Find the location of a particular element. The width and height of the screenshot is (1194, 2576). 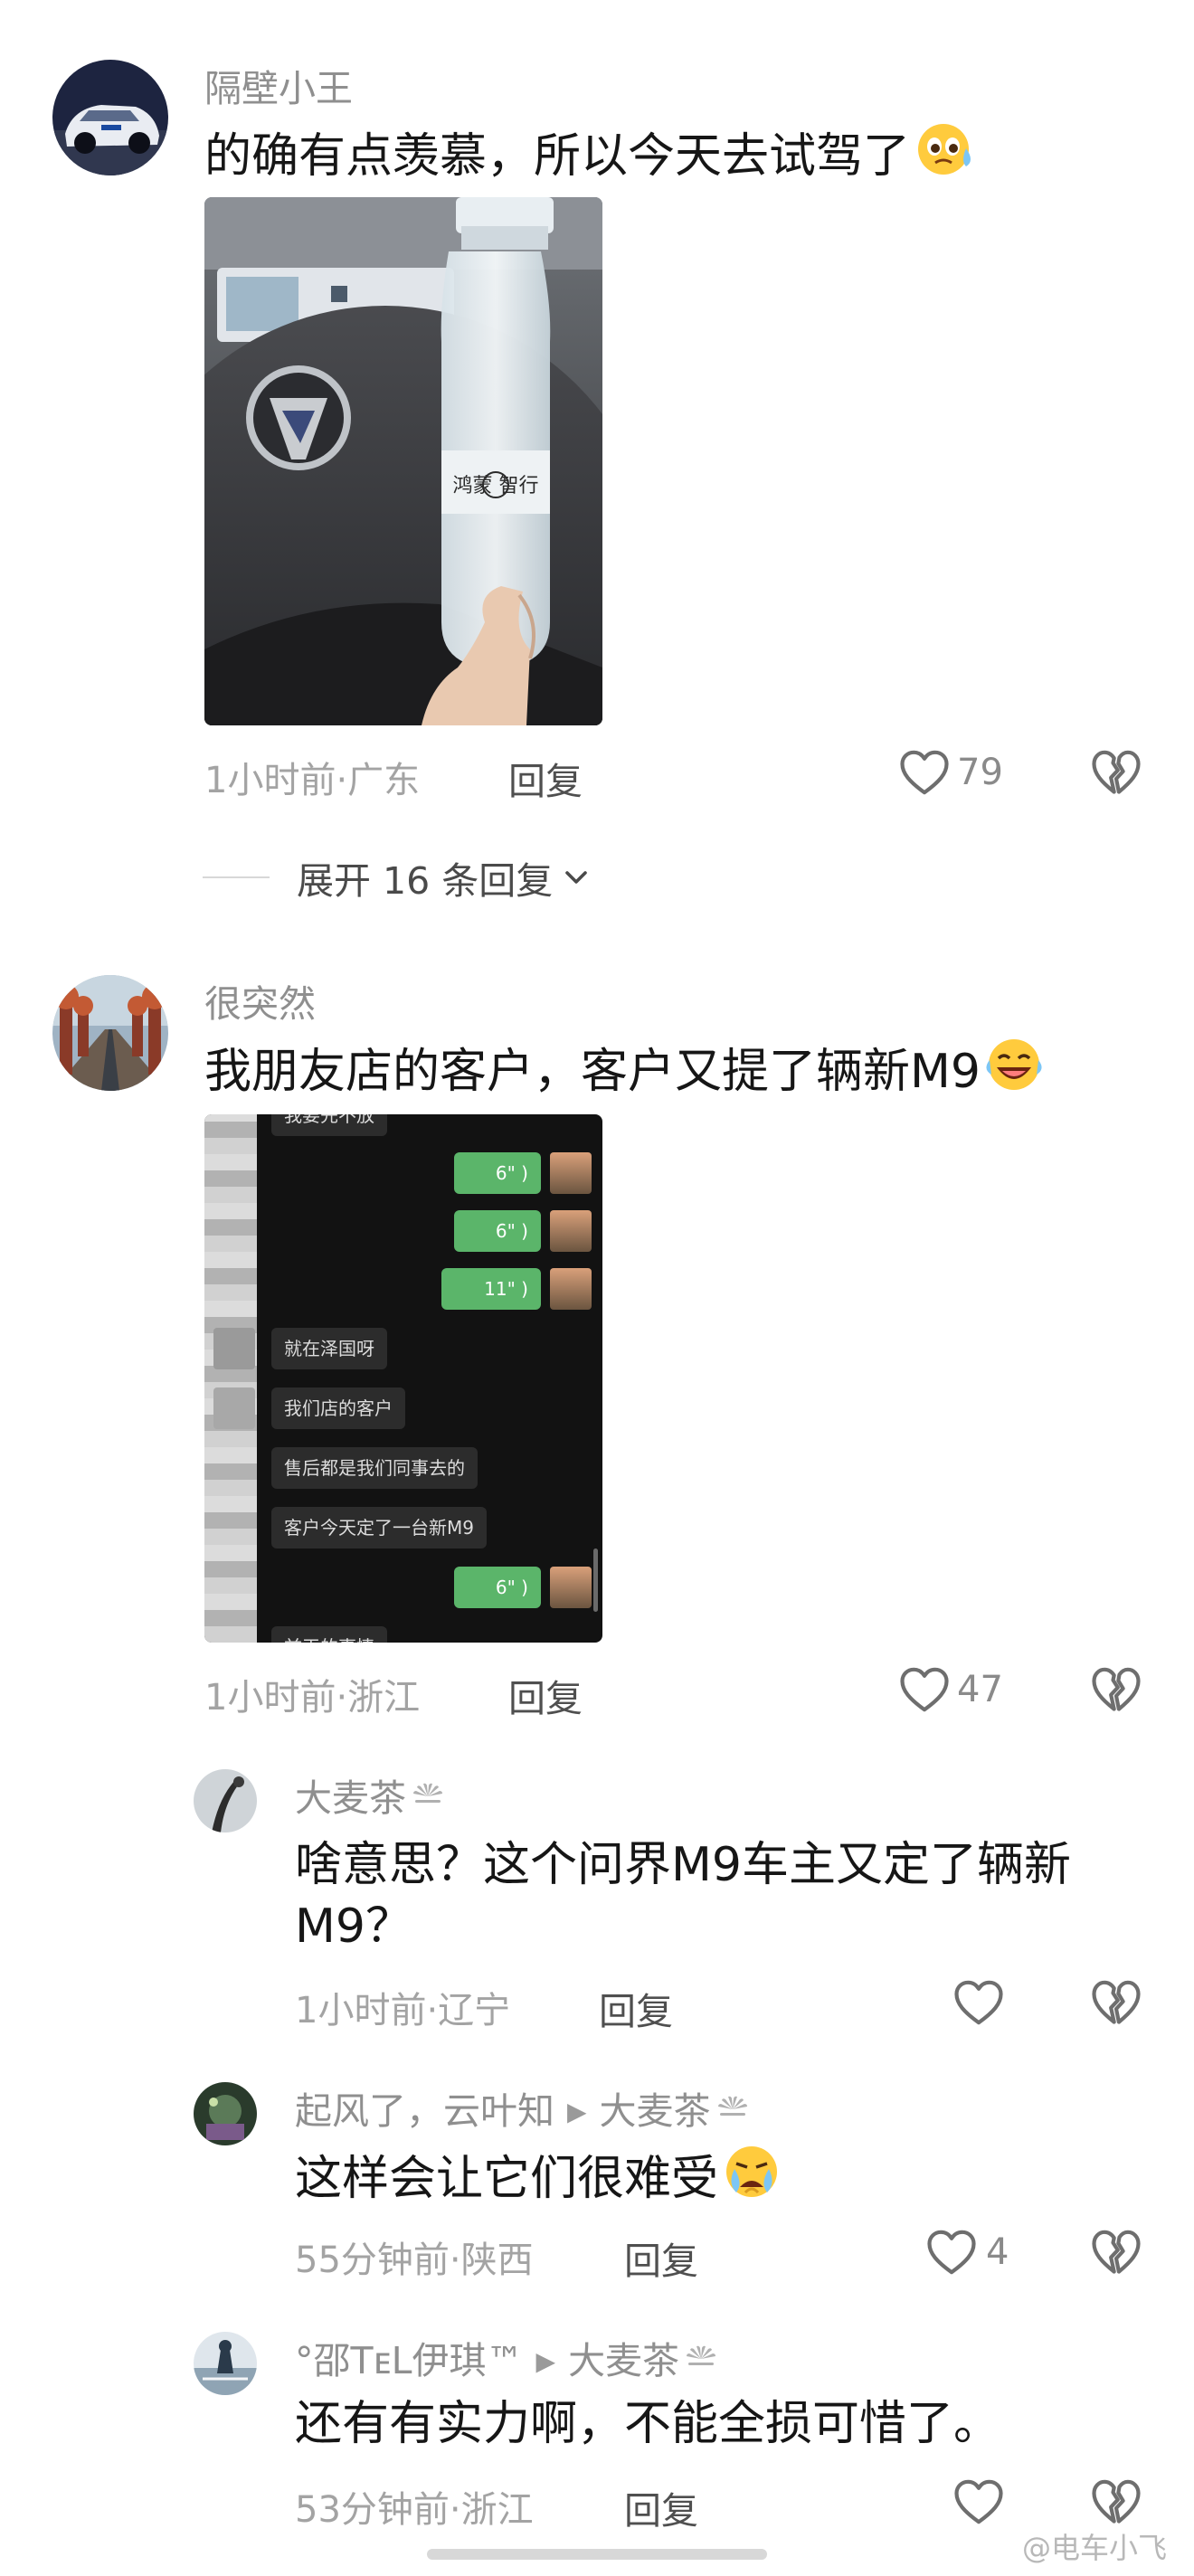

divider-line is located at coordinates (236, 877).